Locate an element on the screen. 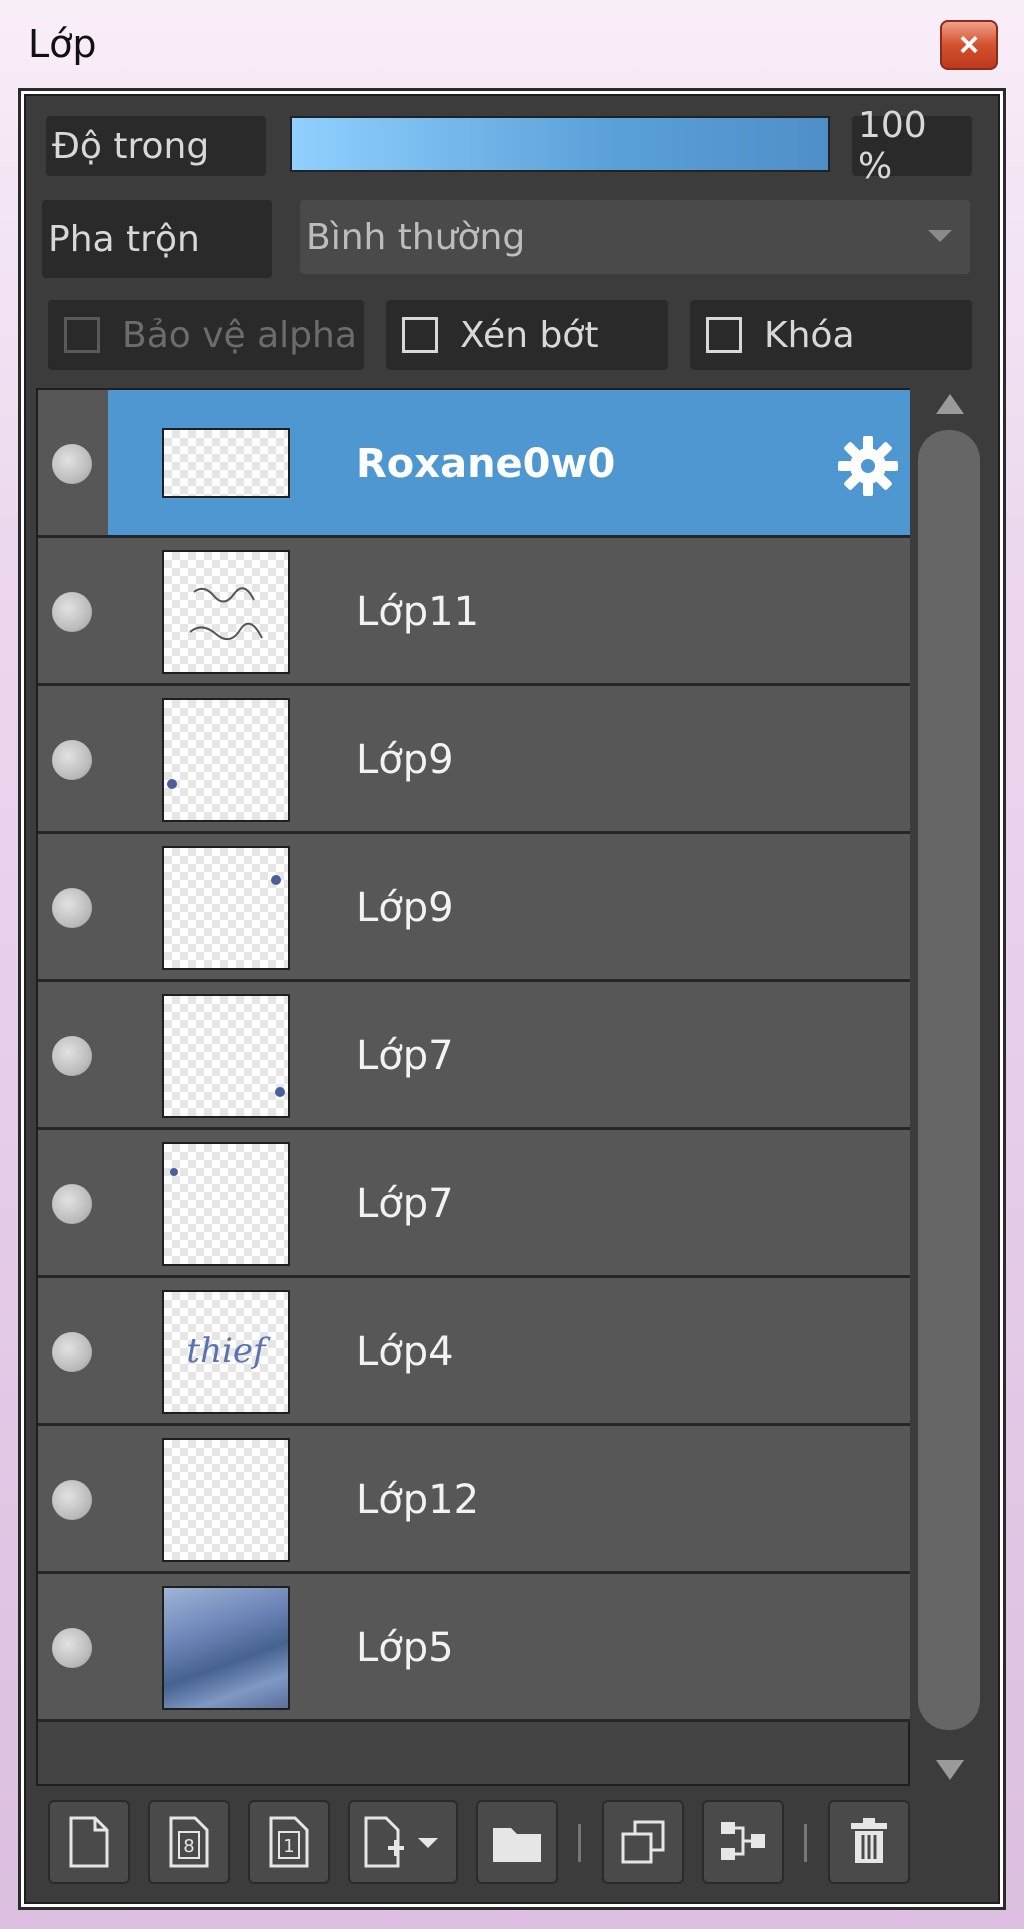 This screenshot has width=1024, height=1929. scribble-thumbnail is located at coordinates (226, 614).